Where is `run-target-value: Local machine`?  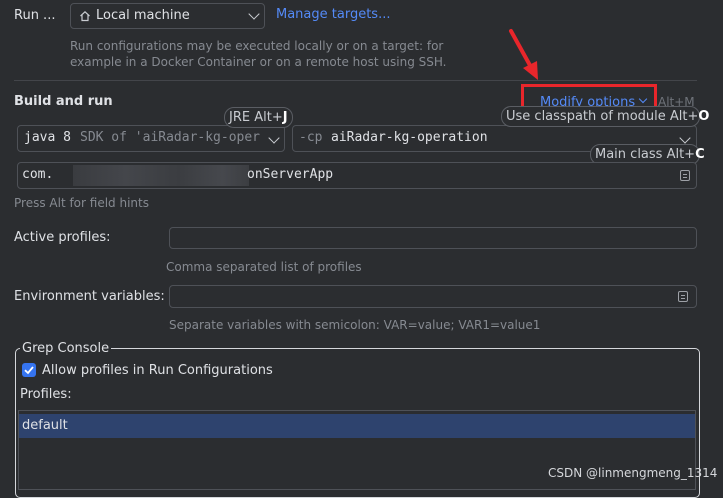
run-target-value: Local machine is located at coordinates (143, 15).